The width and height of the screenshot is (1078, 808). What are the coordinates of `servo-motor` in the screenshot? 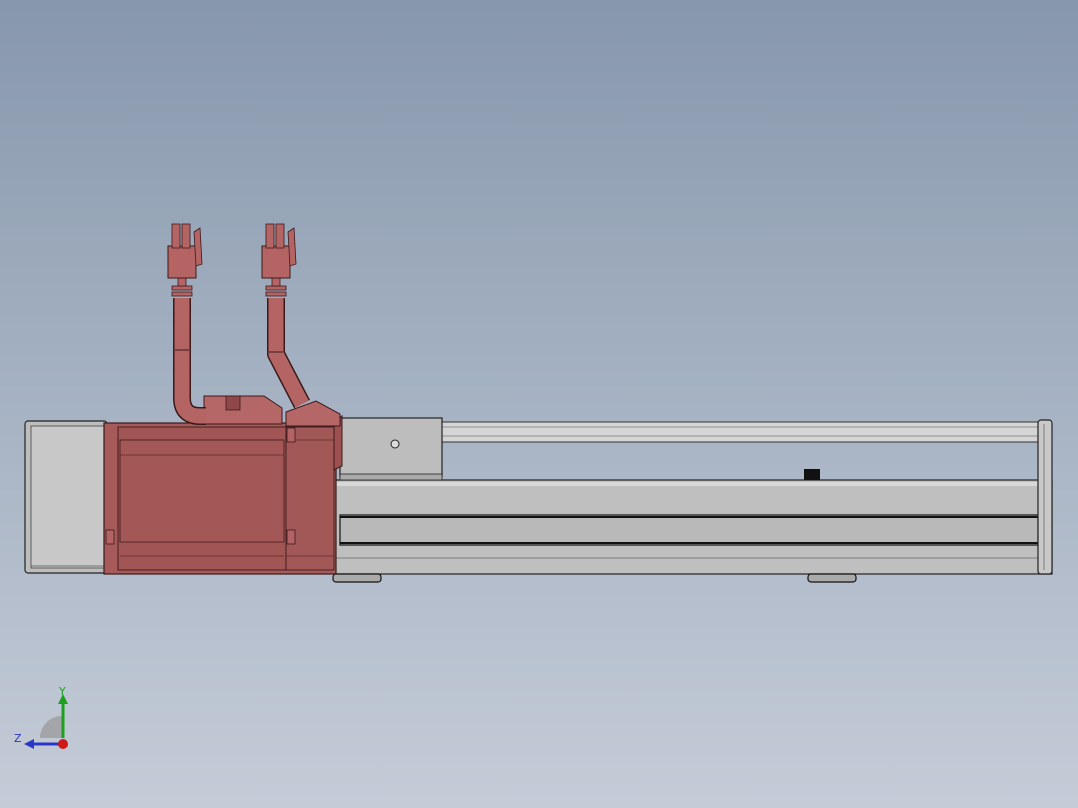 It's located at (223, 485).